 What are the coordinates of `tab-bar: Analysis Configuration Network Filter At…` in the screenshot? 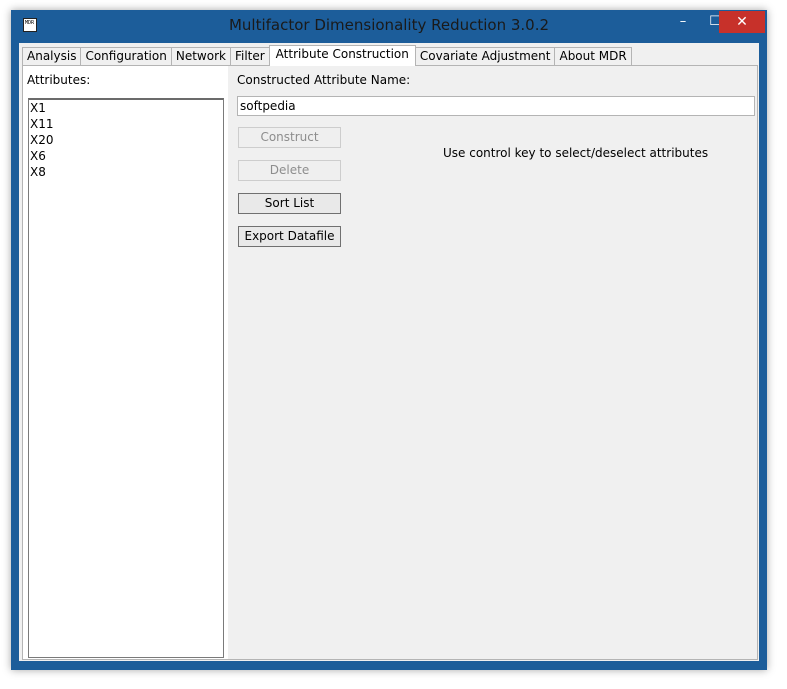 It's located at (327, 55).